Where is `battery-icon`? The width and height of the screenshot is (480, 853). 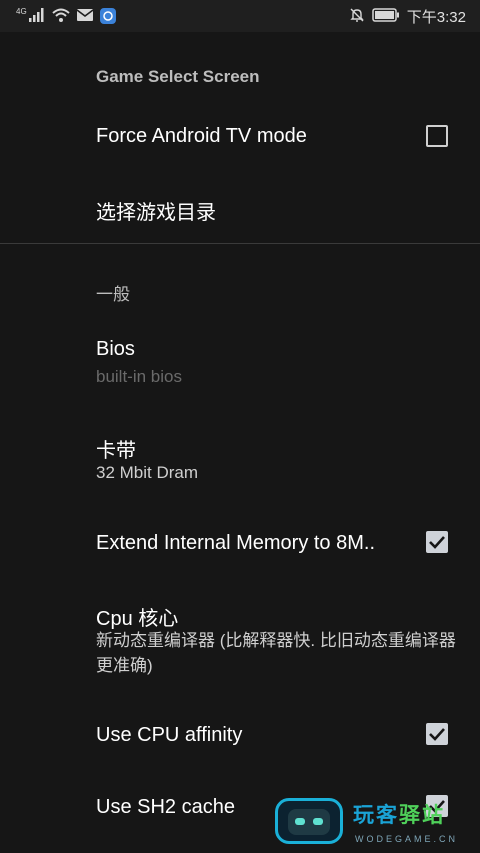
battery-icon is located at coordinates (386, 16).